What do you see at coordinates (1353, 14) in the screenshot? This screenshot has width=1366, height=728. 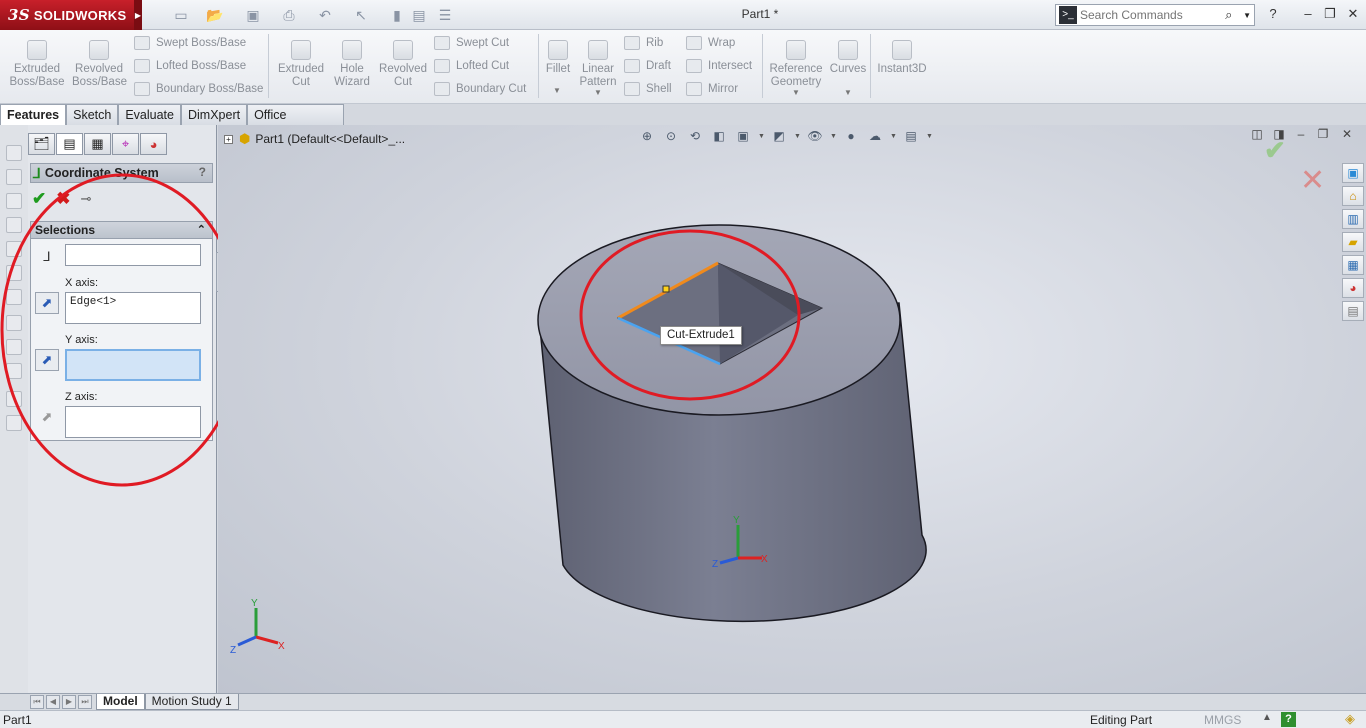 I see `close-button: ✕` at bounding box center [1353, 14].